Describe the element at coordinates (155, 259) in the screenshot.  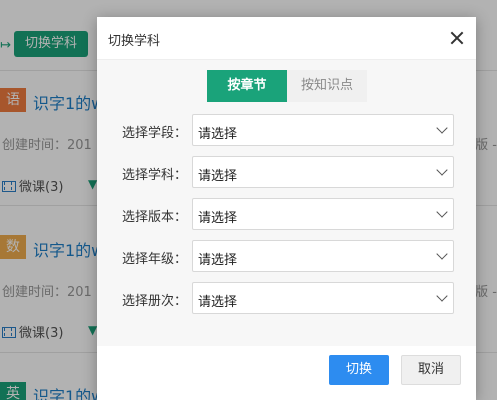
I see `grade-label: 选择年级：` at that location.